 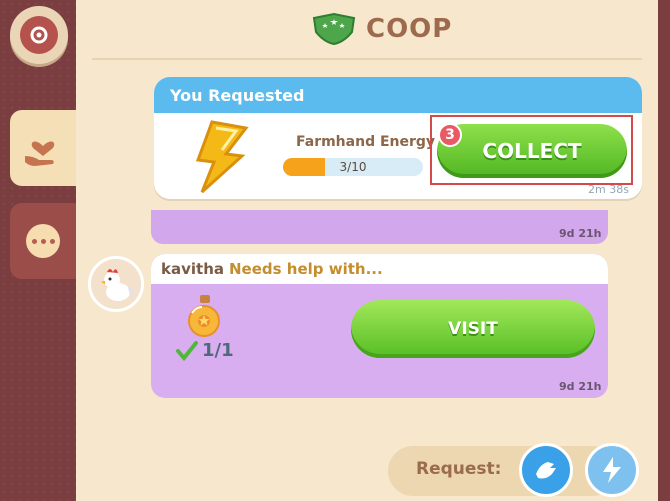 What do you see at coordinates (580, 386) in the screenshot?
I see `help-card-time: 9d 21h` at bounding box center [580, 386].